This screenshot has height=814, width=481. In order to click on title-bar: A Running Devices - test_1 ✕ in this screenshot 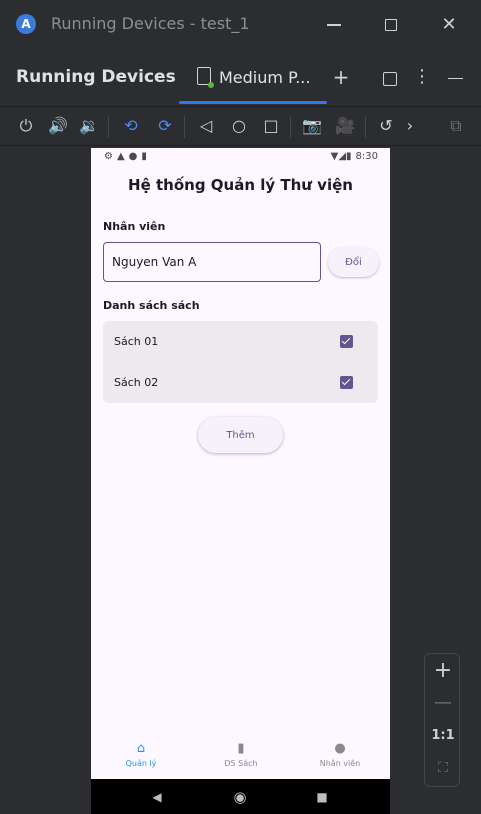, I will do `click(240, 25)`.